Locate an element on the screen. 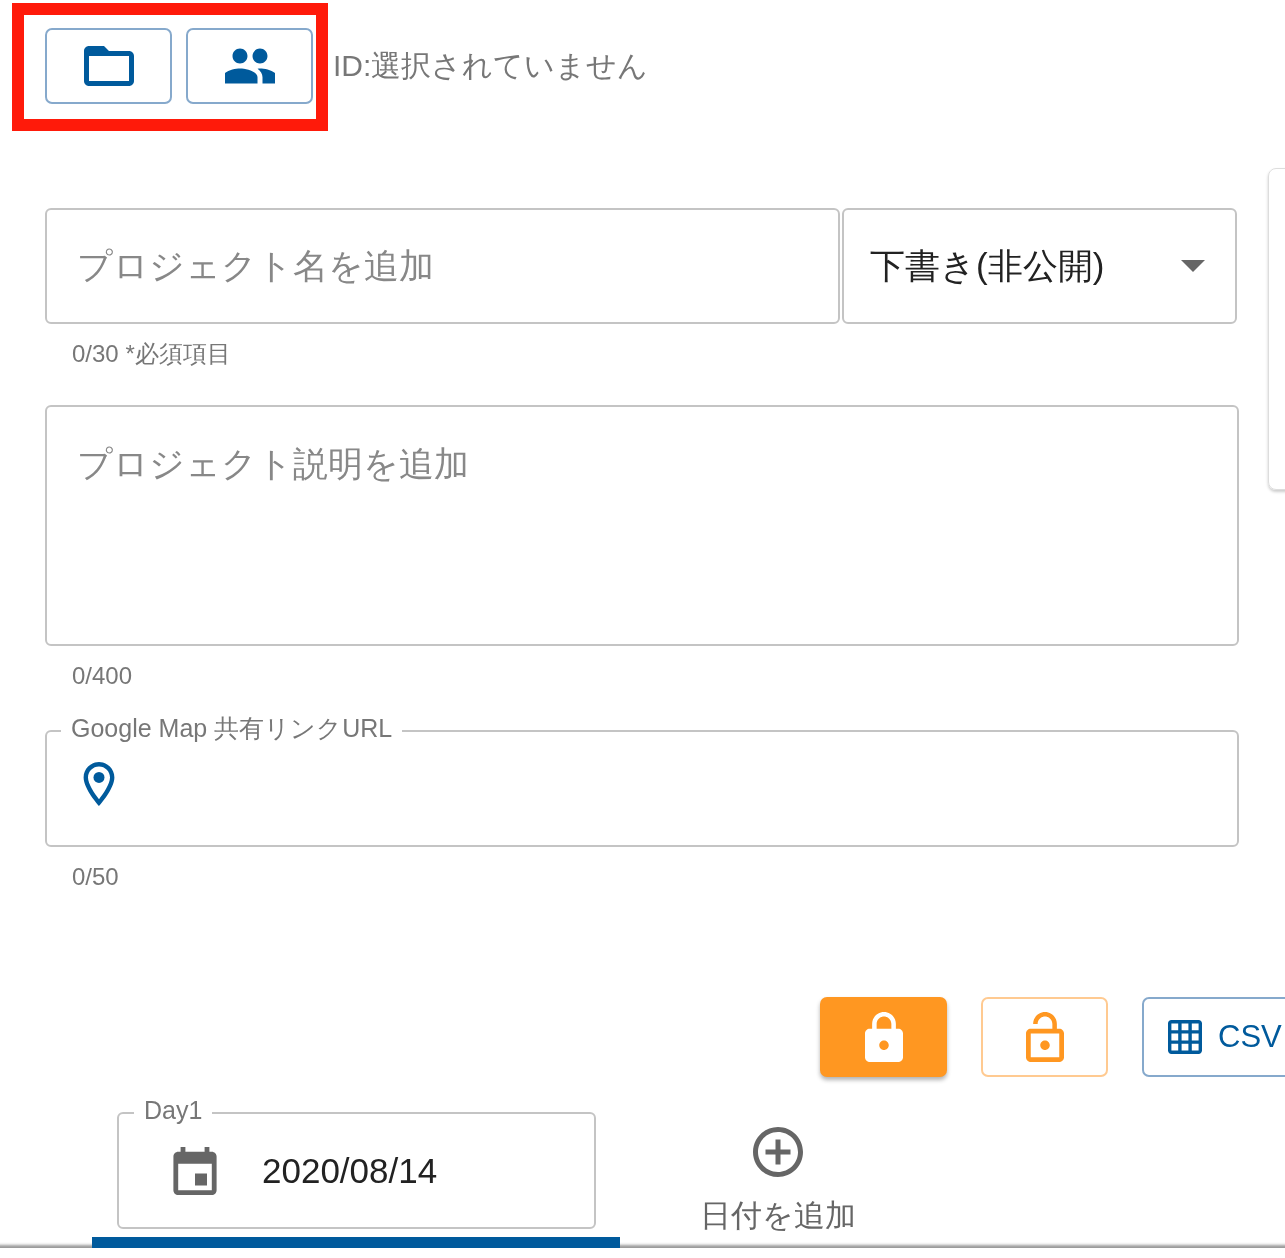 This screenshot has height=1258, width=1285. day-tab: 2020/08/14 Day1 is located at coordinates (356, 1172).